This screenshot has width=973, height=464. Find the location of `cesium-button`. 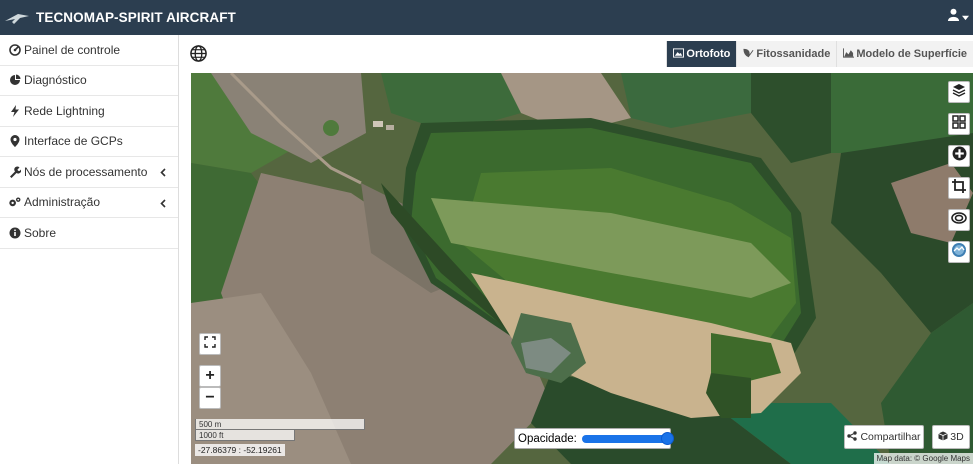

cesium-button is located at coordinates (959, 252).